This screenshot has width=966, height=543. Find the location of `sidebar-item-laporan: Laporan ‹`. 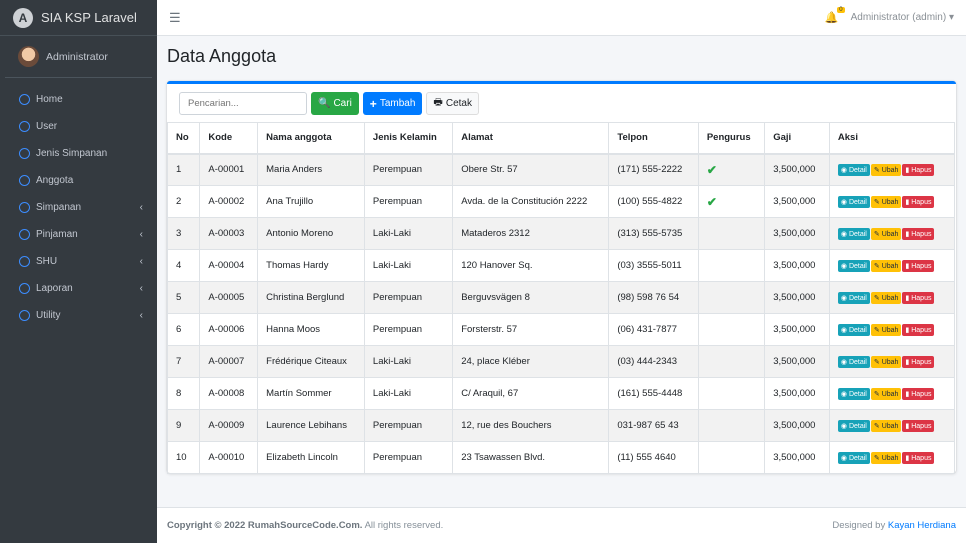

sidebar-item-laporan: Laporan ‹ is located at coordinates (78, 288).